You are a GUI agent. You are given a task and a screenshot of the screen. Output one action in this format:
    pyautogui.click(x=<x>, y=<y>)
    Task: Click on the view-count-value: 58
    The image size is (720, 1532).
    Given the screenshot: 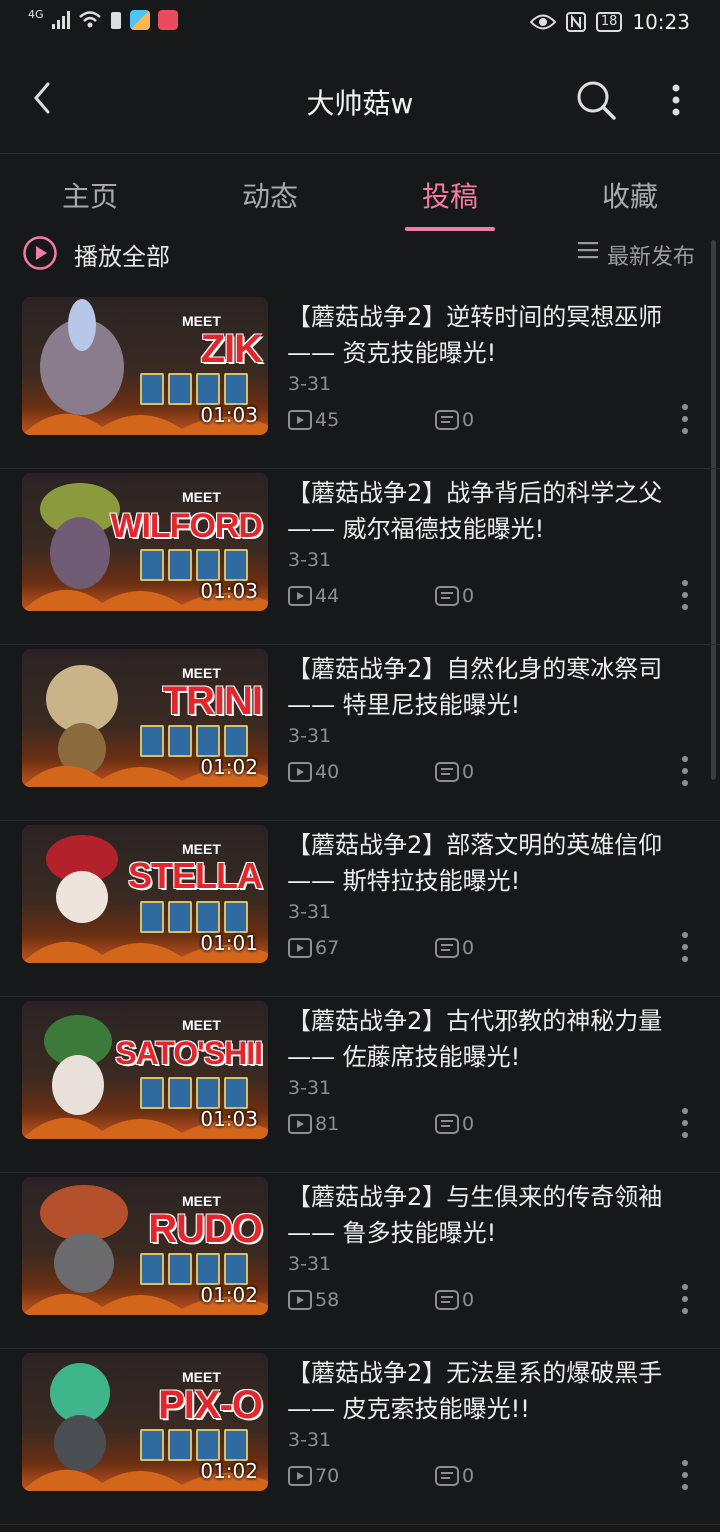 What is the action you would take?
    pyautogui.click(x=327, y=1300)
    